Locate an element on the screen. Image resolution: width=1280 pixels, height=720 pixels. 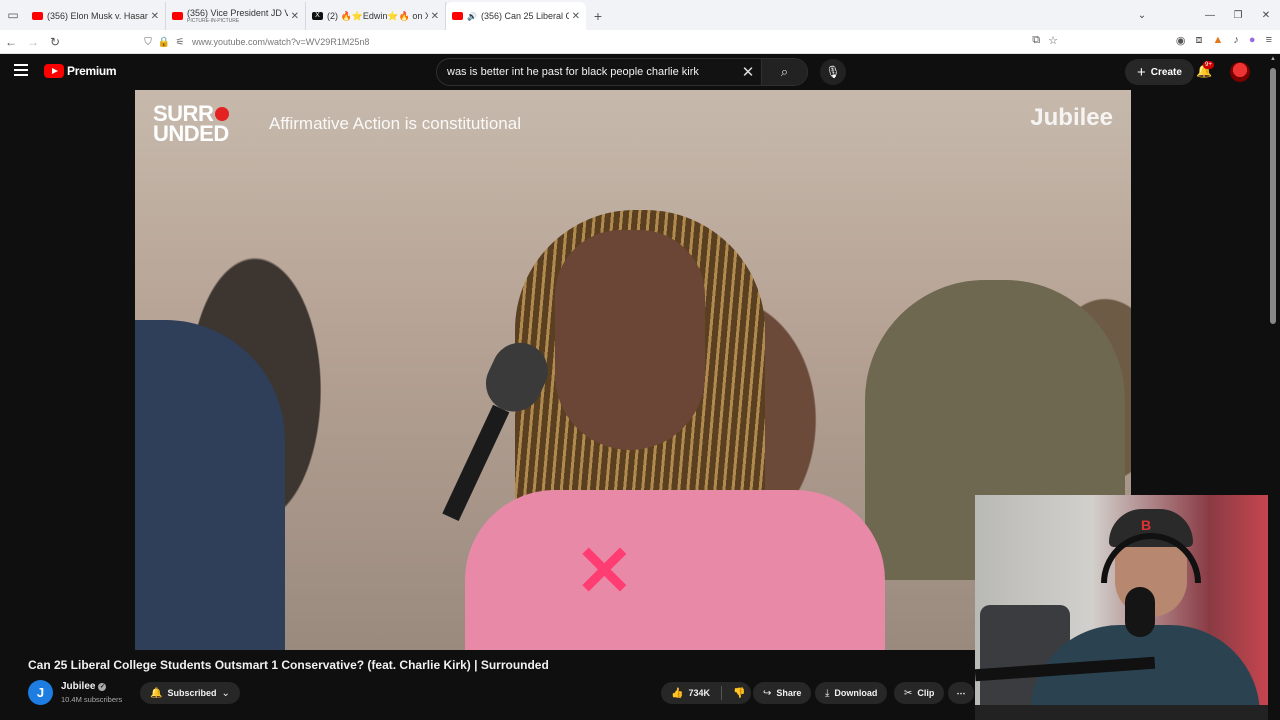
logo-text: Premium is located at coordinates (92, 71).